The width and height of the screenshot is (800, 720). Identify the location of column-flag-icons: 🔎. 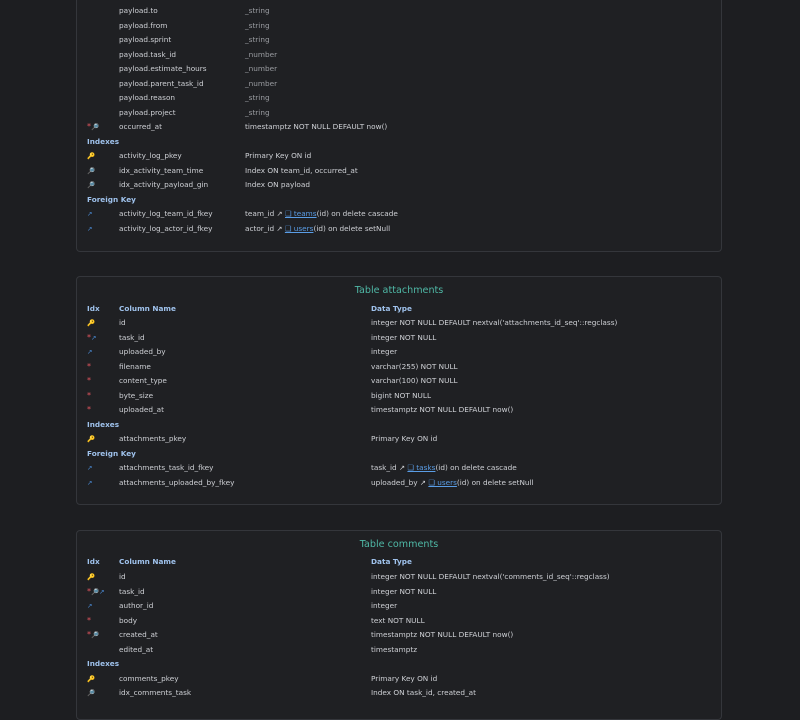
(91, 171).